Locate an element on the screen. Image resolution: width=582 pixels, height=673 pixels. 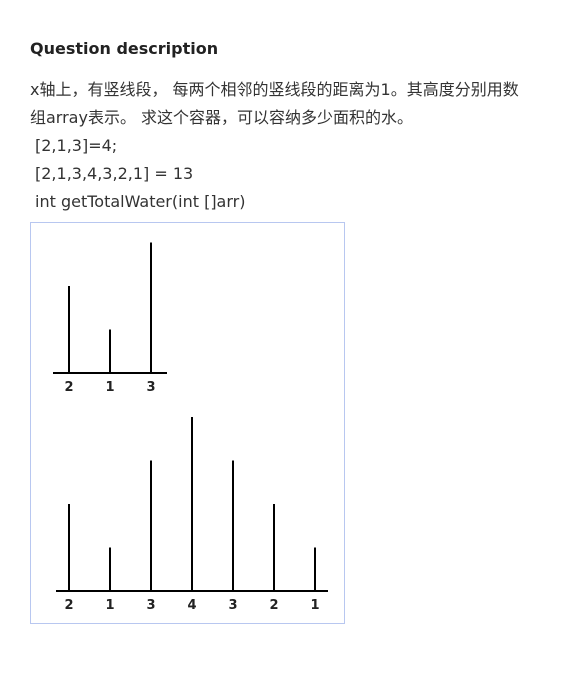
description-line-1: x轴上，有竖线段， 每两个相邻的竖线段的距离为1。其高度分别用数 is located at coordinates (274, 89).